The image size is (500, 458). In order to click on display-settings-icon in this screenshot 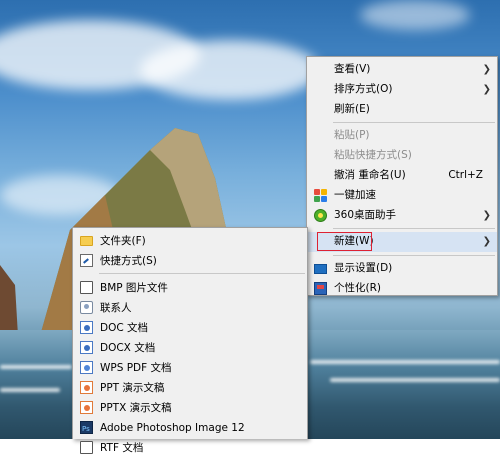, I will do `click(320, 269)`.